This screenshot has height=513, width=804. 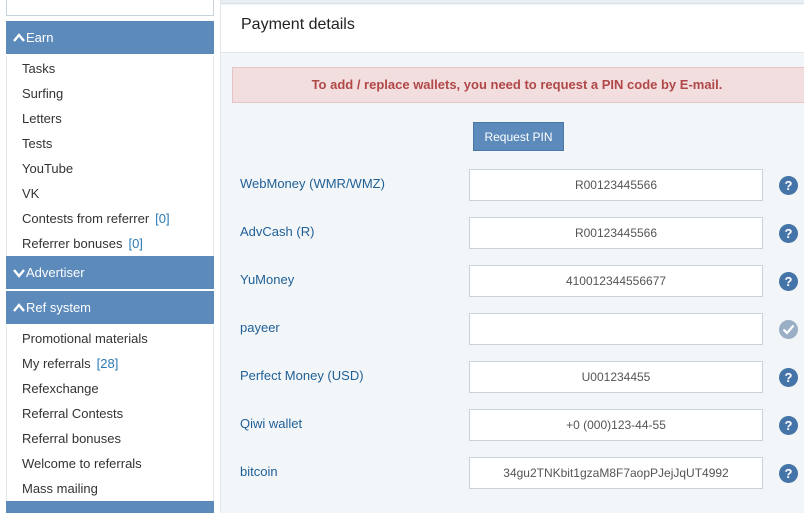 What do you see at coordinates (110, 488) in the screenshot?
I see `ref-item: Mass mailing` at bounding box center [110, 488].